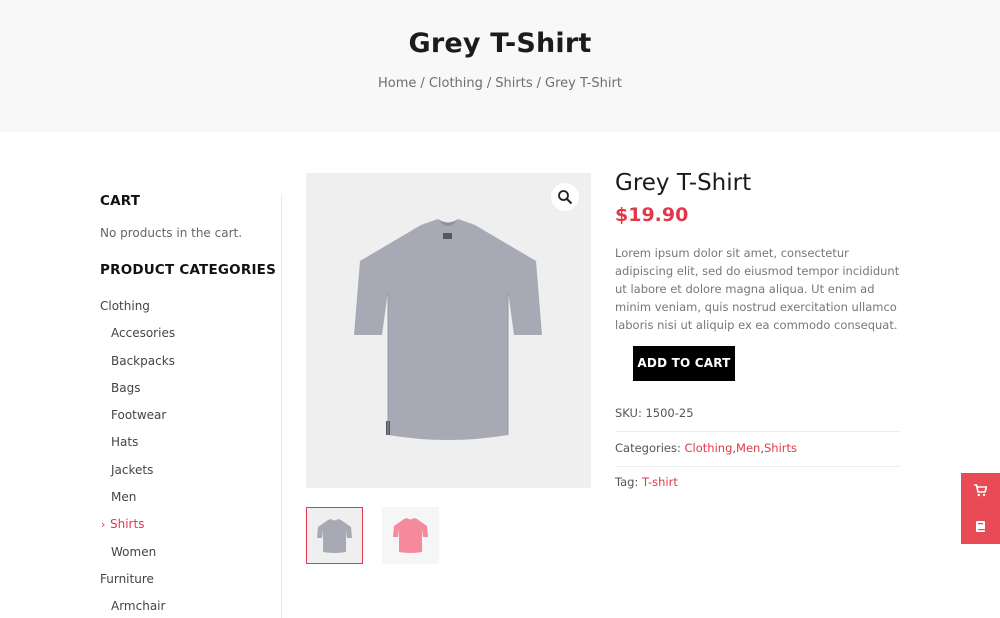 The height and width of the screenshot is (618, 1000). What do you see at coordinates (171, 233) in the screenshot?
I see `cart-empty-text: No products in the cart.` at bounding box center [171, 233].